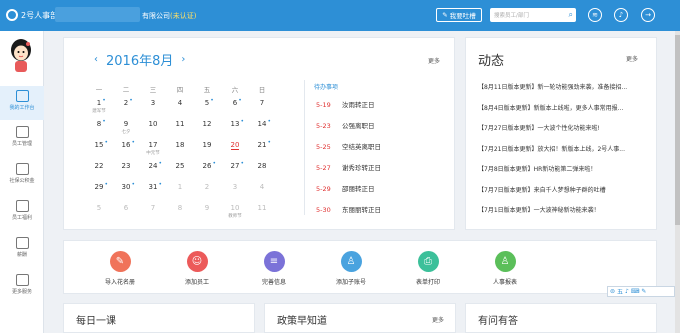 The width and height of the screenshot is (680, 333). I want to click on quick-action-icon: ⎙, so click(428, 261).